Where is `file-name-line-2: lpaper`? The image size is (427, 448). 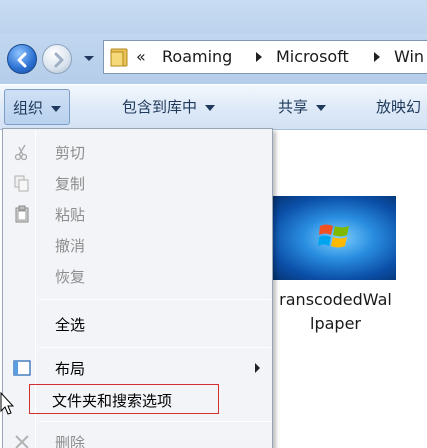 file-name-line-2: lpaper is located at coordinates (335, 323).